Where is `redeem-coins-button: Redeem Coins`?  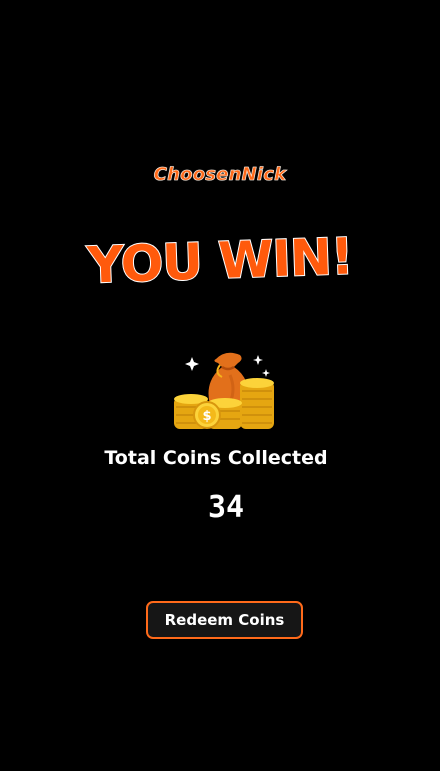 redeem-coins-button: Redeem Coins is located at coordinates (224, 620).